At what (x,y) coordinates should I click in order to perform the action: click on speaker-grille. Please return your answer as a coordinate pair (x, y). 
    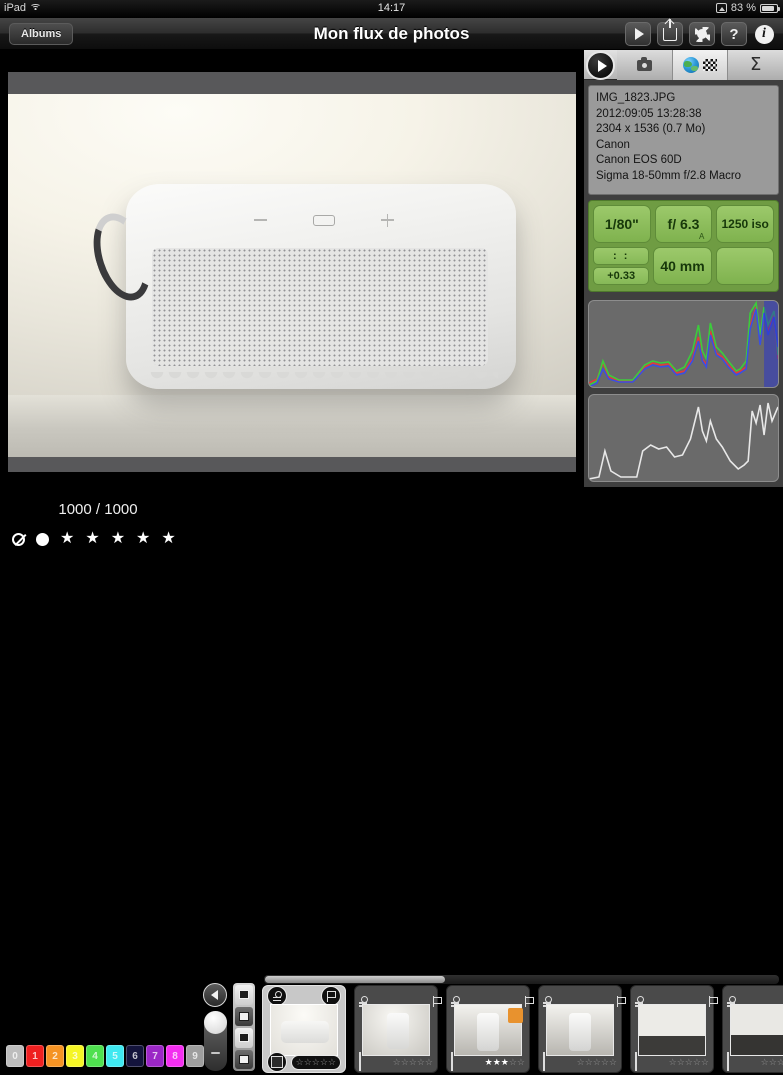
    Looking at the image, I should click on (320, 307).